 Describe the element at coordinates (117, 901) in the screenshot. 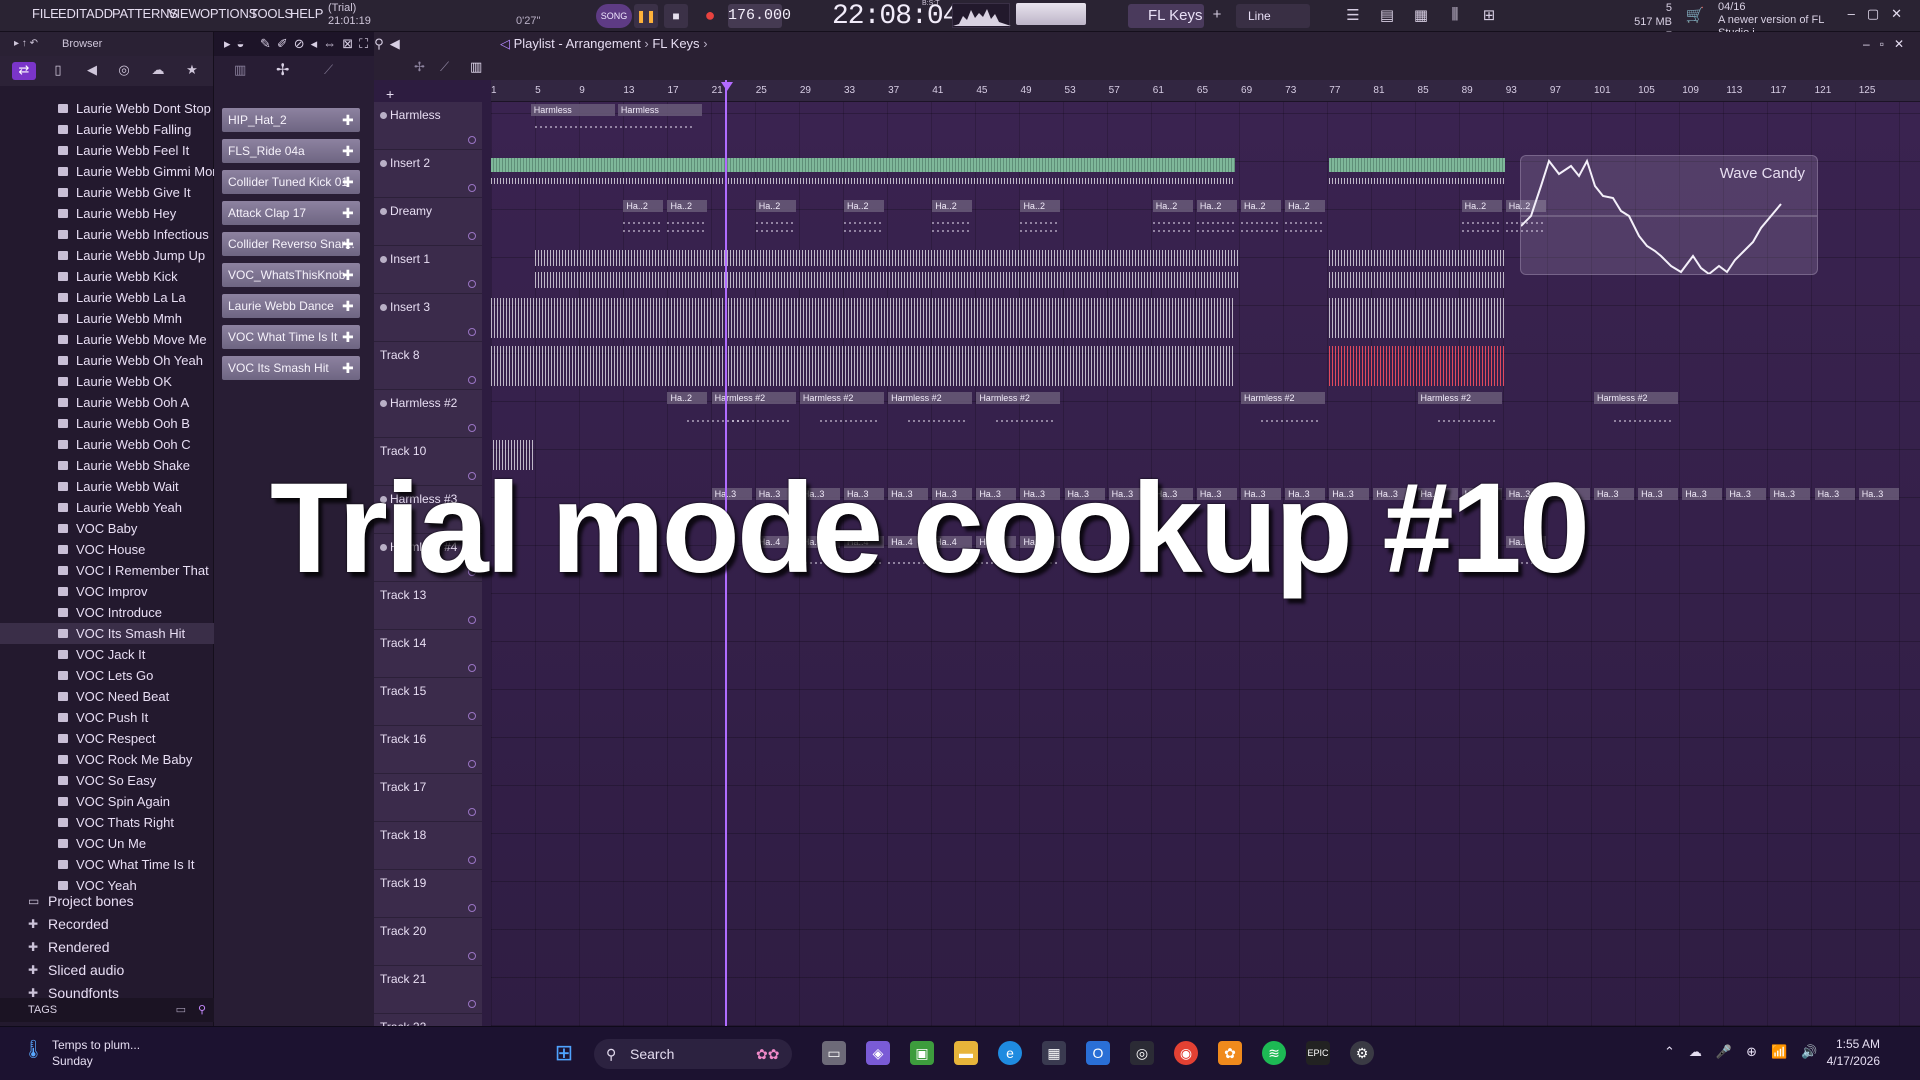

I see `browser-folder-item: ▭ Project bones` at that location.